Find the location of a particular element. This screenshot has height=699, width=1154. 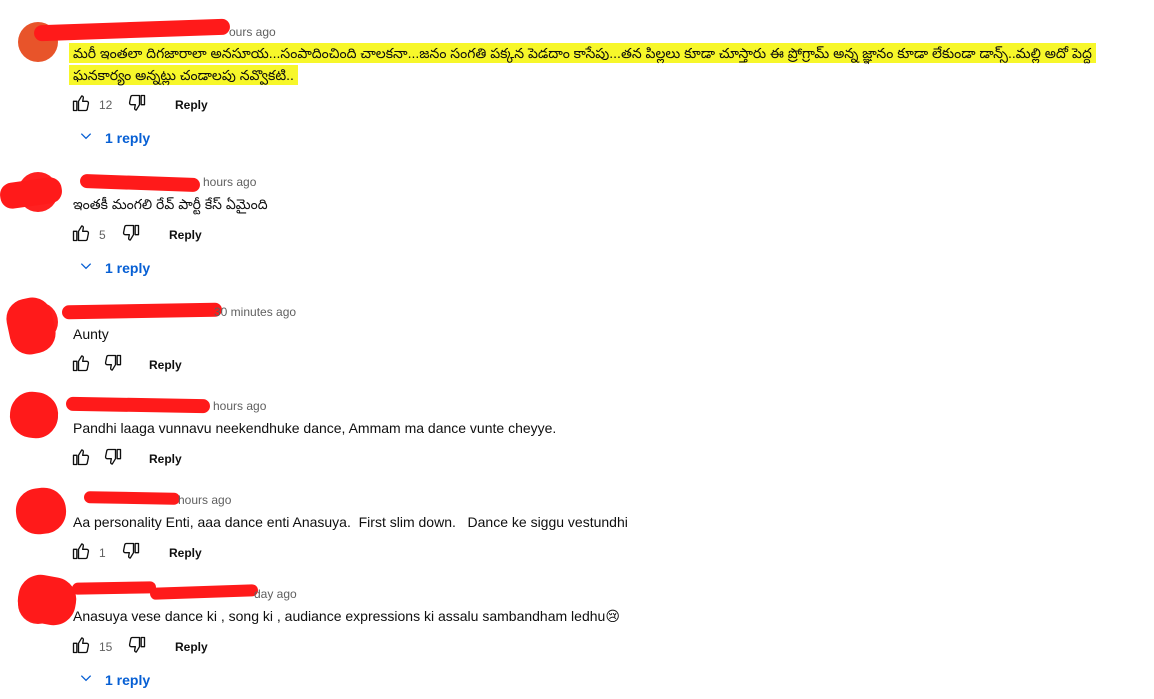

like-count: 5 is located at coordinates (102, 235).